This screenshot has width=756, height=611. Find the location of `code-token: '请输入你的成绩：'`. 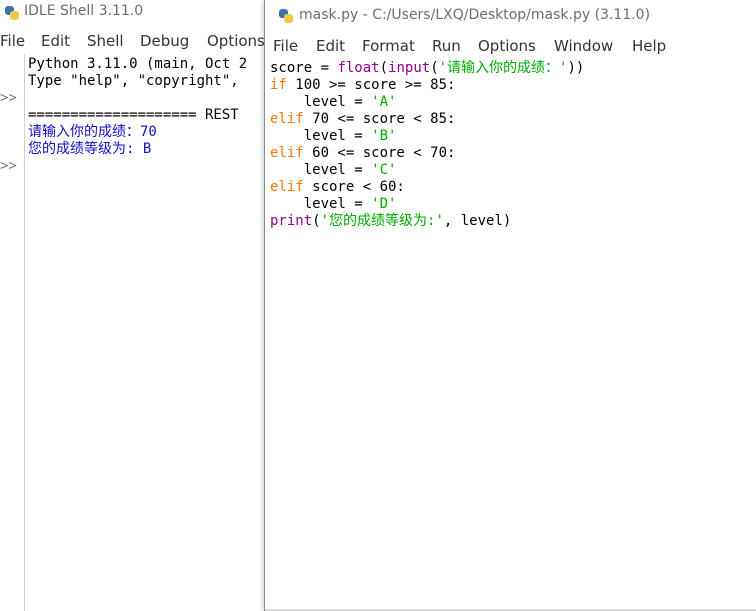

code-token: '请输入你的成绩：' is located at coordinates (503, 68).